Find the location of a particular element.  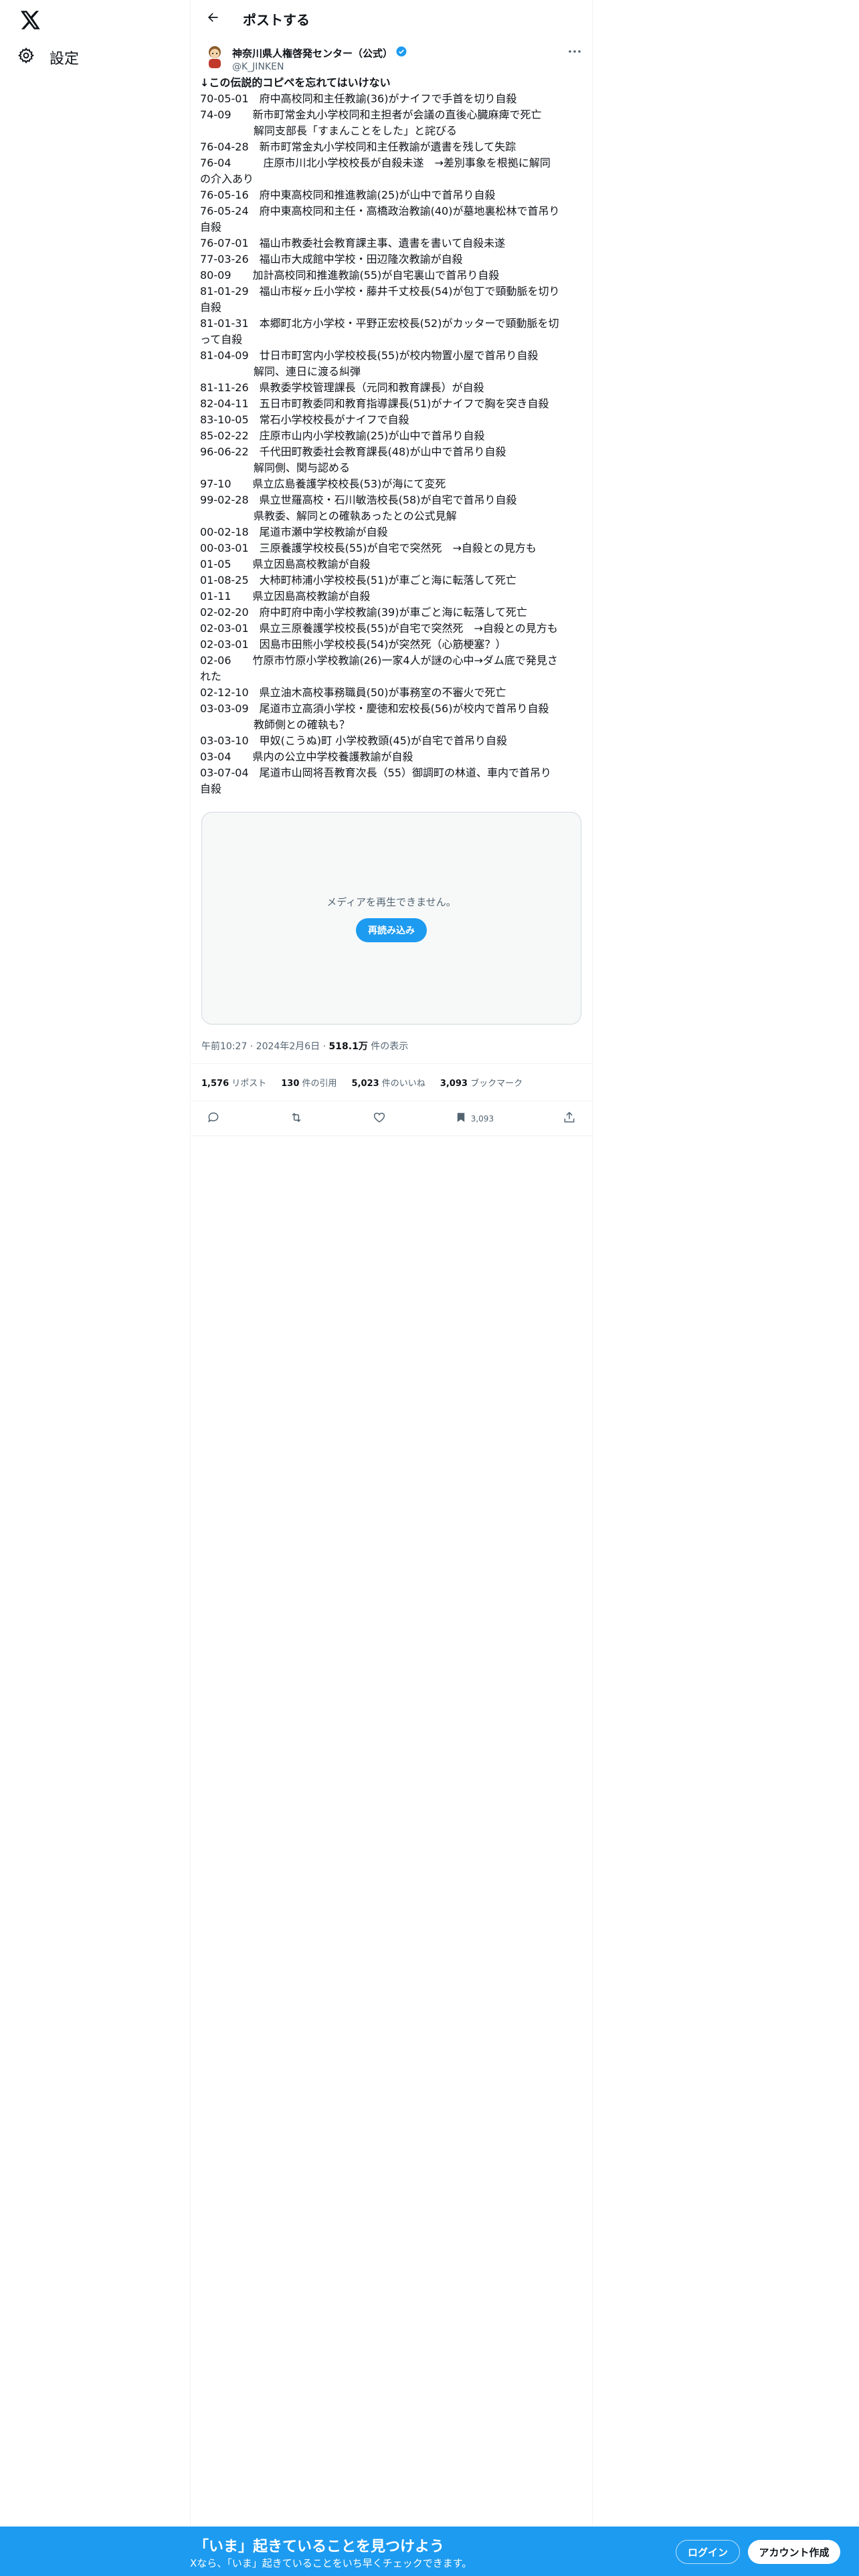

tweet-line: 解同、連日に渡る糾弾 is located at coordinates (280, 371).